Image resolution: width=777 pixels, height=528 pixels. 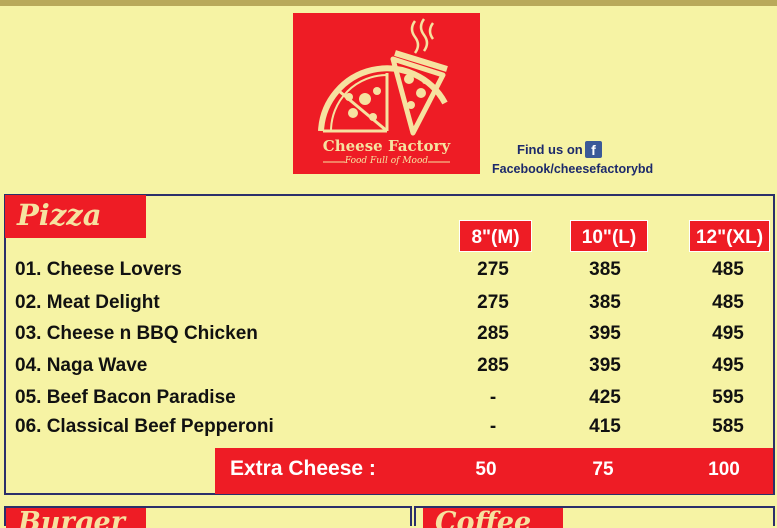 I want to click on menu-item-name: 04. Naga Wave, so click(x=81, y=365).